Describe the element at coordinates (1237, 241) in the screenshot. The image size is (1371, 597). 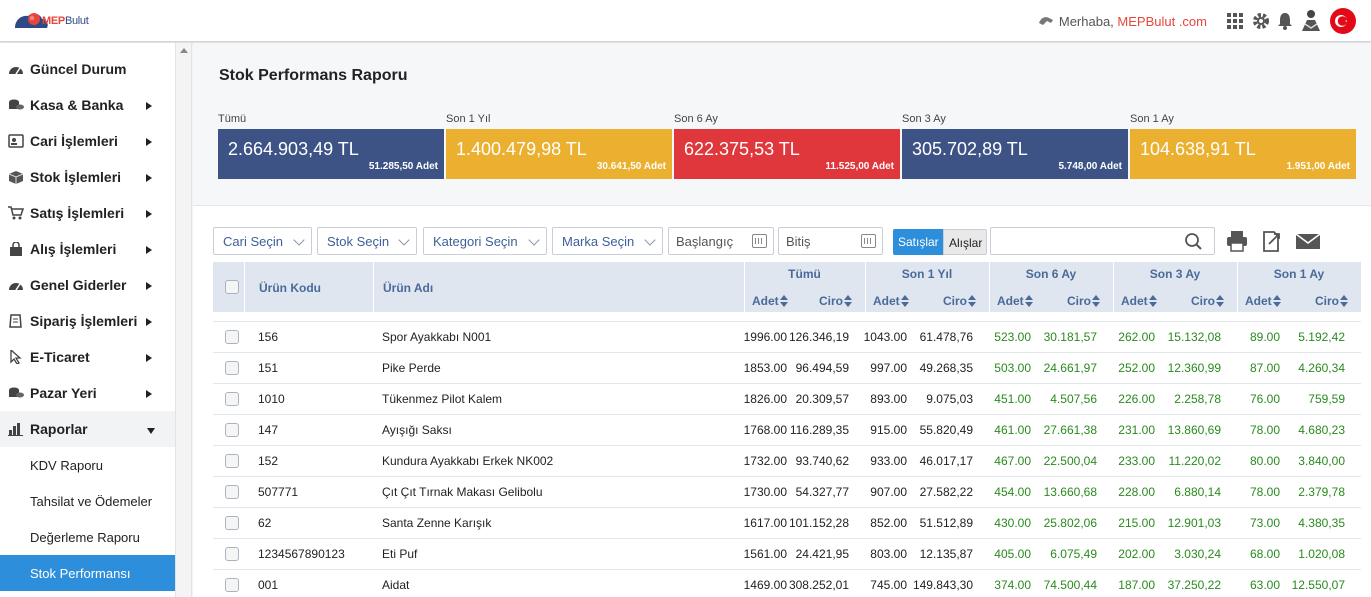
I see `print-icon` at that location.